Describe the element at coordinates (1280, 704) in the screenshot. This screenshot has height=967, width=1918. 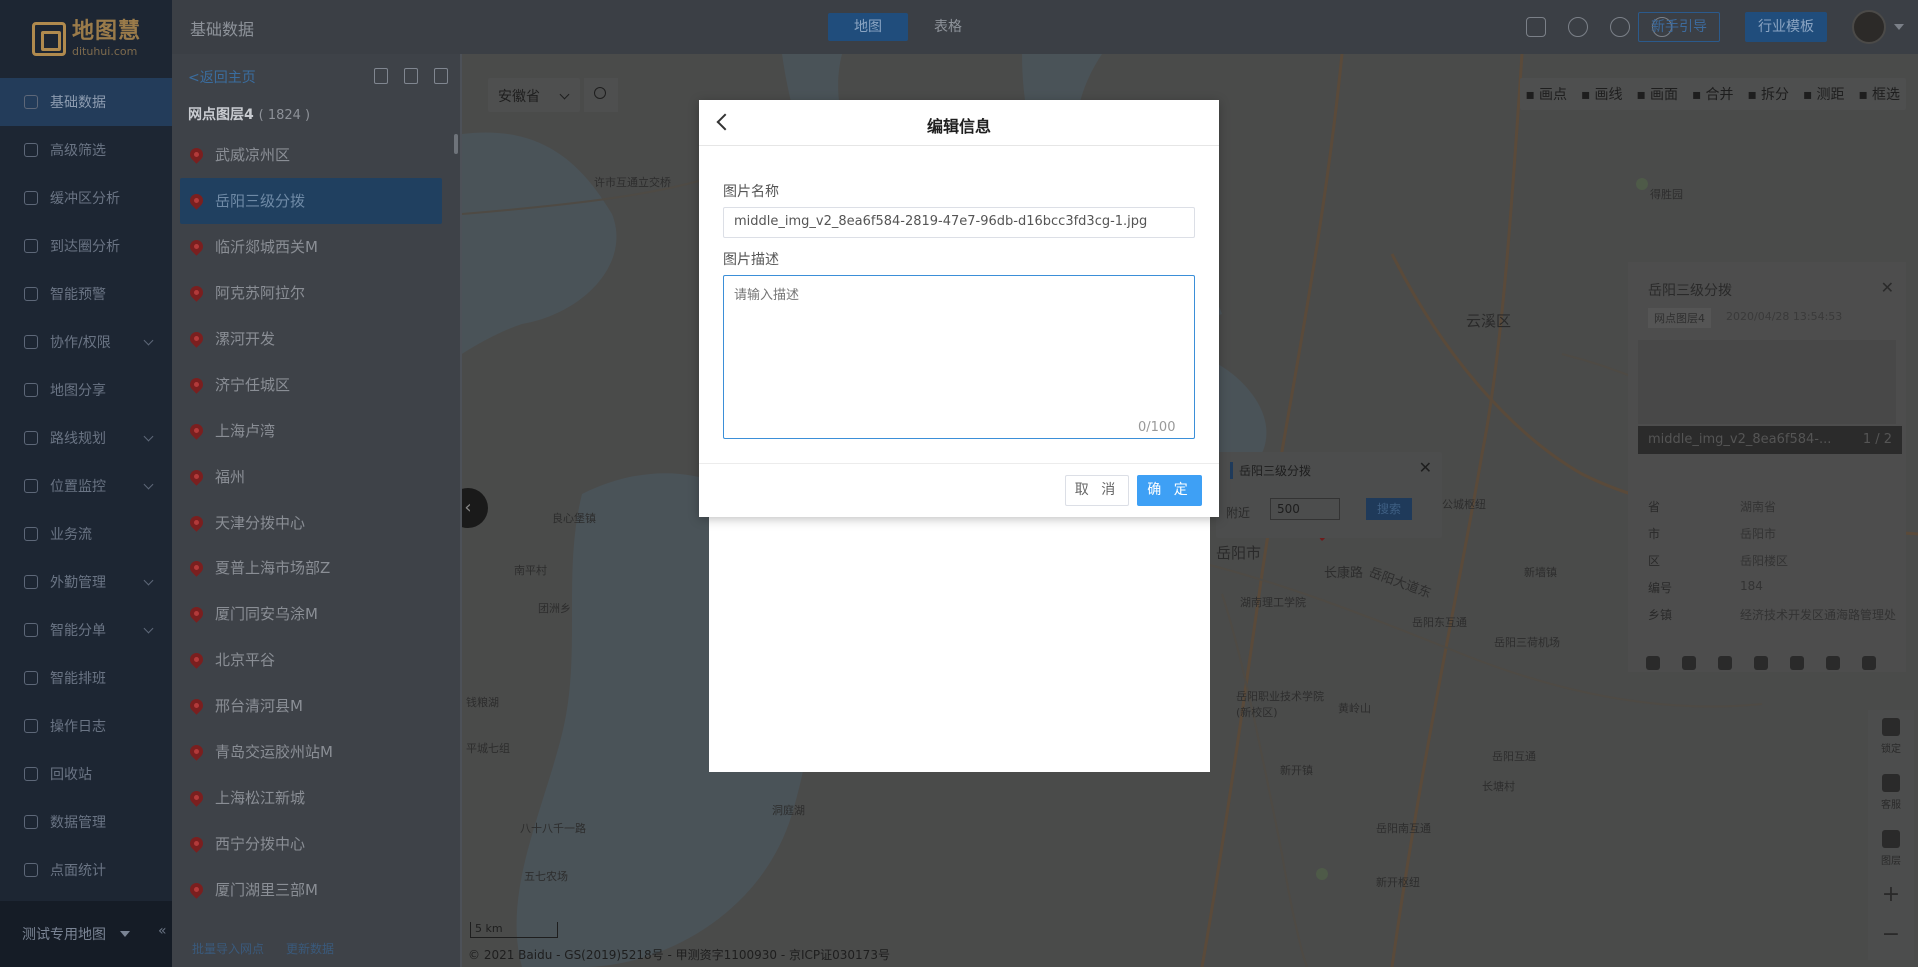
I see `map-label: 岳阳职业技术学院(新校区)` at that location.